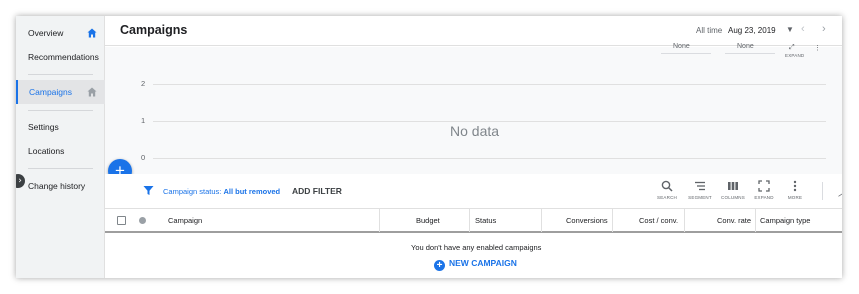 The image size is (859, 294). I want to click on sidebar-item-label: Change history, so click(57, 186).